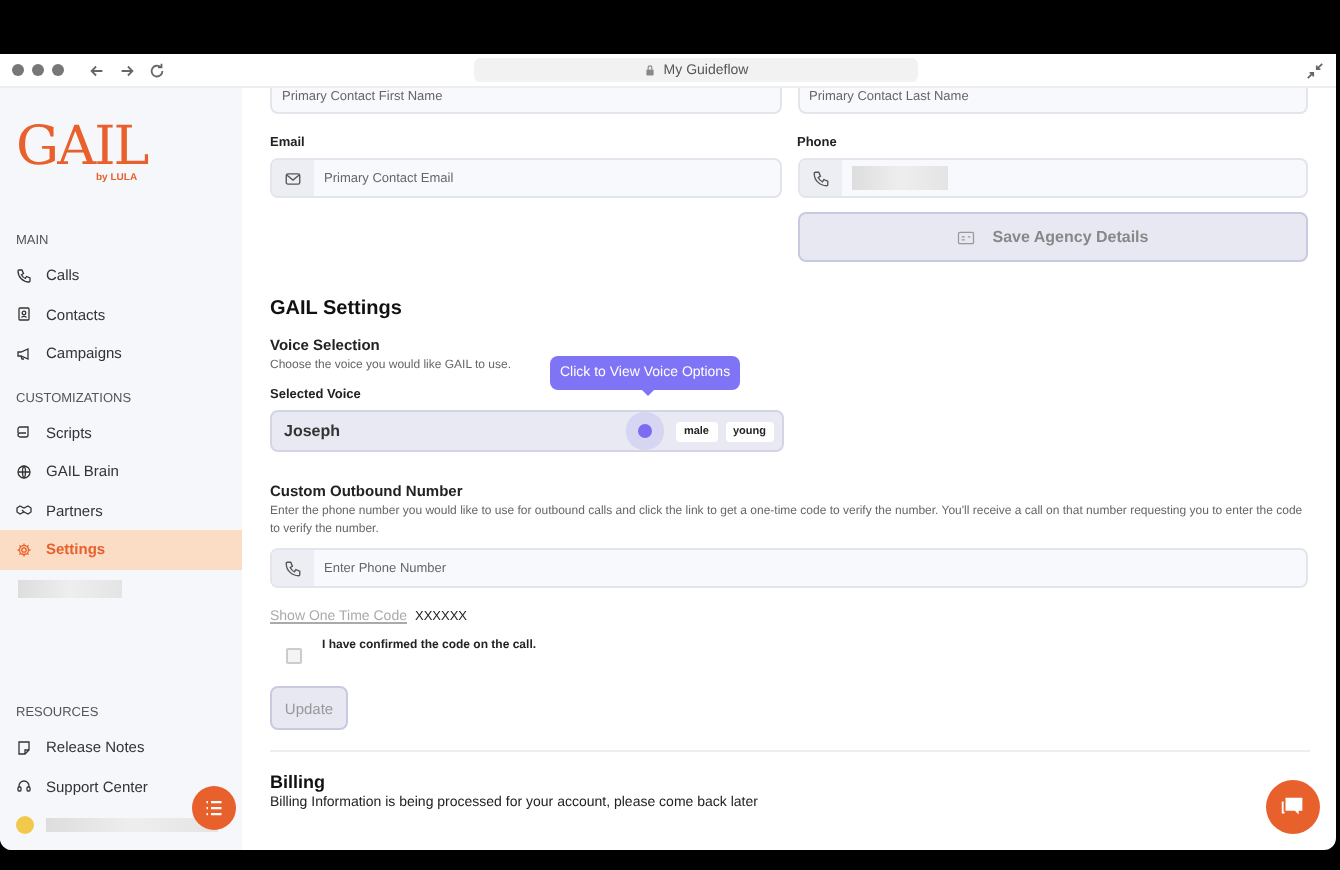 This screenshot has width=1340, height=870. I want to click on lock-icon, so click(649, 70).